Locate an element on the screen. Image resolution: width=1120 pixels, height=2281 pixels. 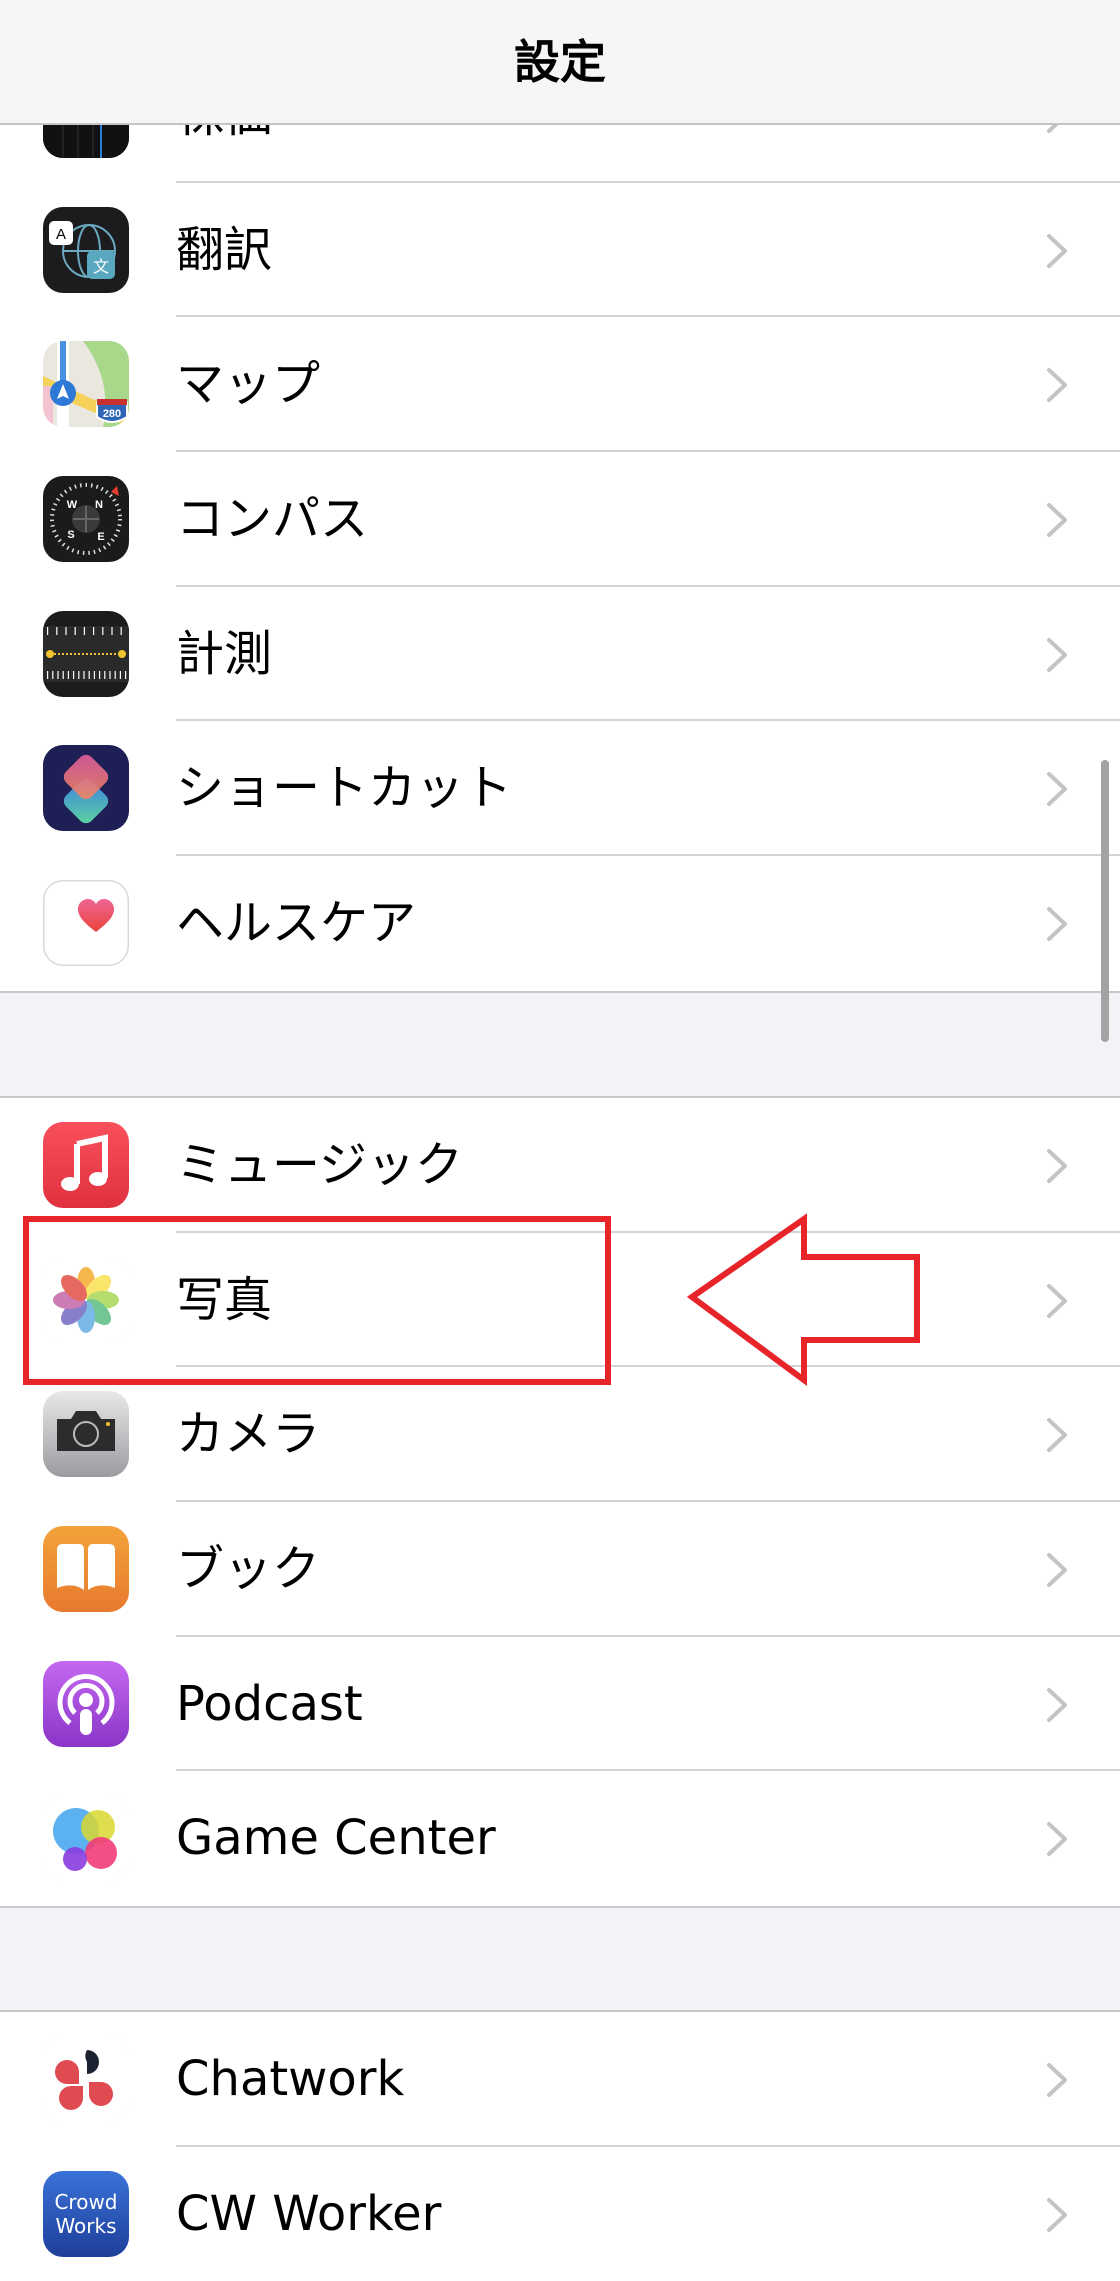
settings-row-maps: 280 マップ is located at coordinates (560, 385).